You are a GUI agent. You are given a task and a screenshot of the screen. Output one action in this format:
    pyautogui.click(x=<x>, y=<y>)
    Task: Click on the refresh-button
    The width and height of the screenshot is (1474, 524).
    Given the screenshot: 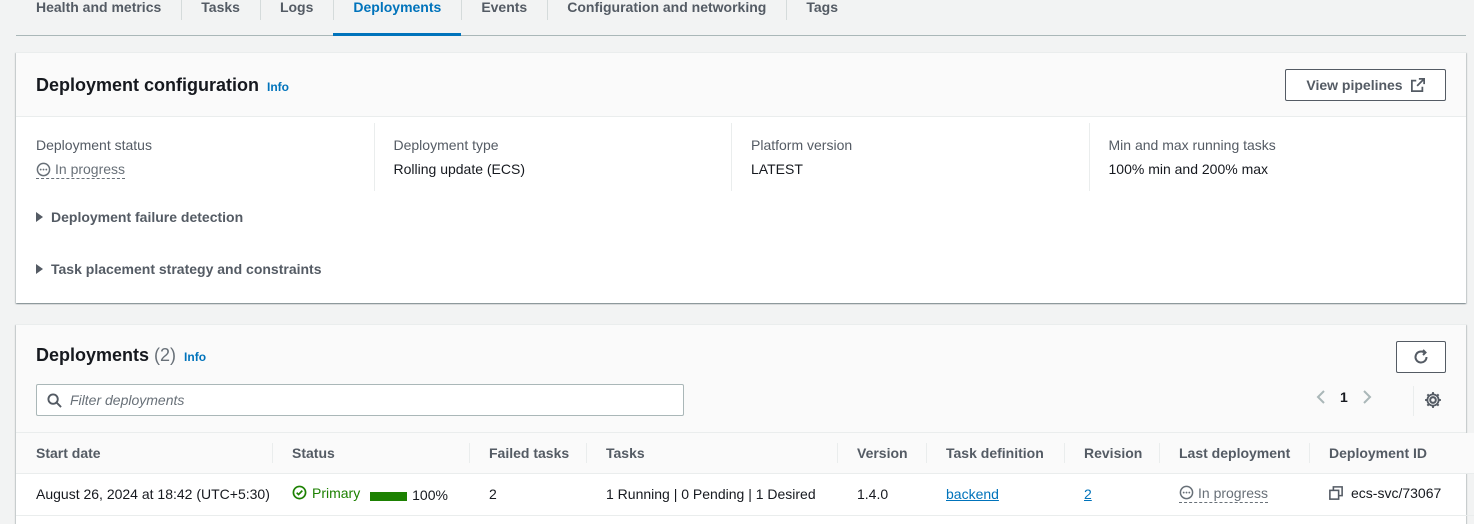 What is the action you would take?
    pyautogui.click(x=1421, y=357)
    